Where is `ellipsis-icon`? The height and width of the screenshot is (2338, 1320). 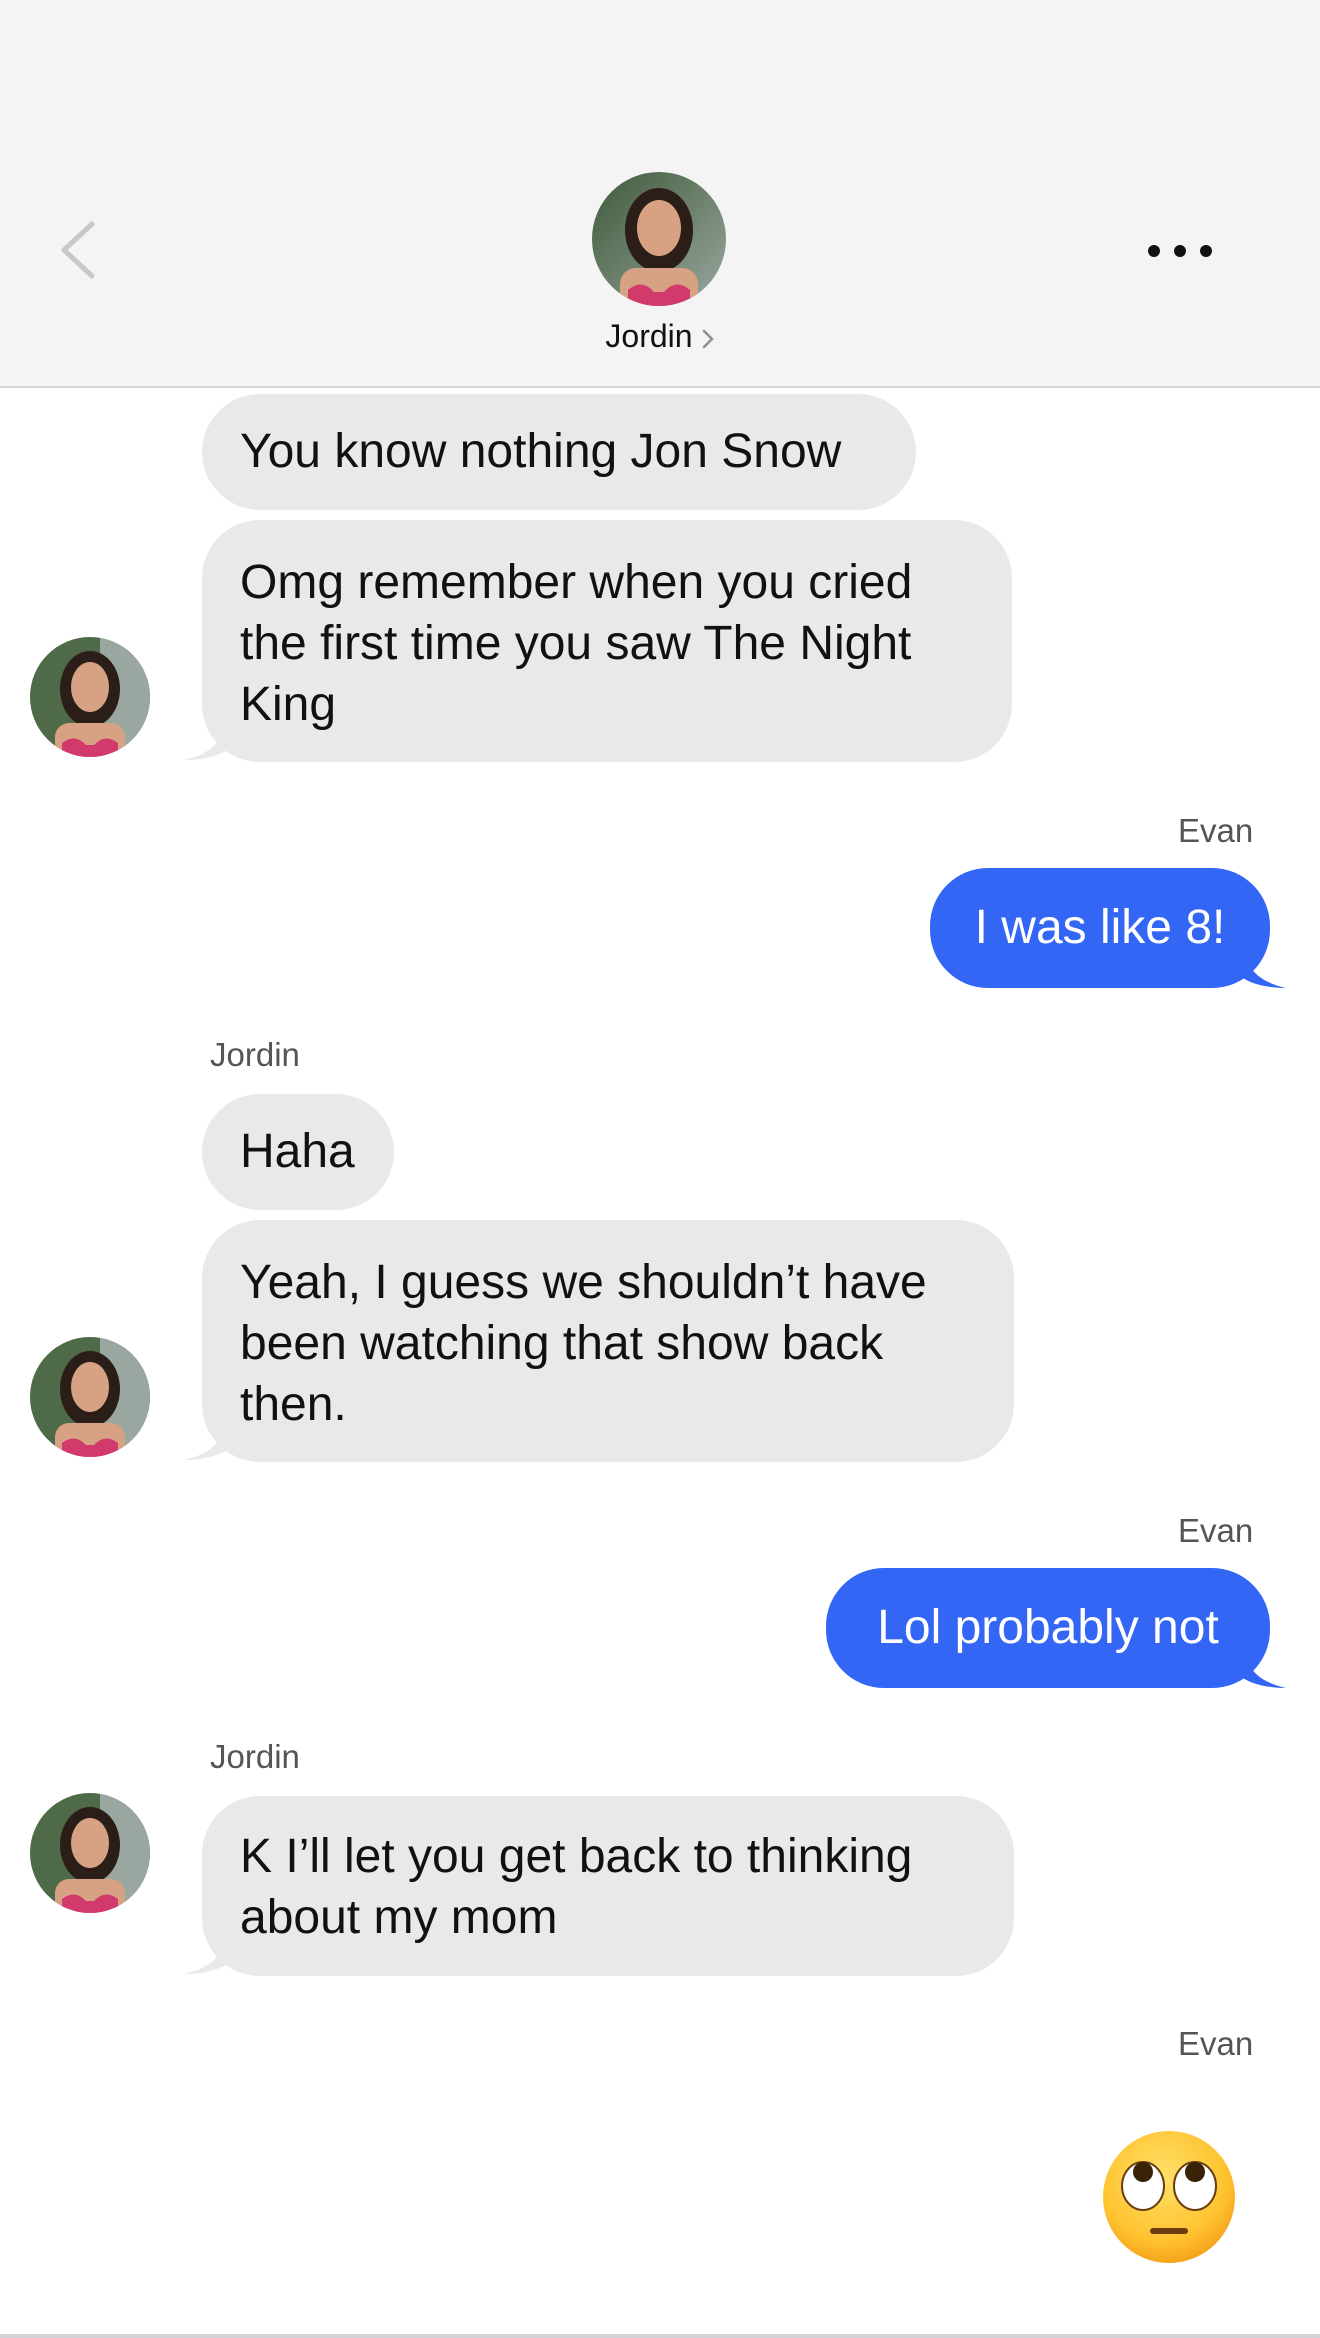
ellipsis-icon is located at coordinates (1180, 248).